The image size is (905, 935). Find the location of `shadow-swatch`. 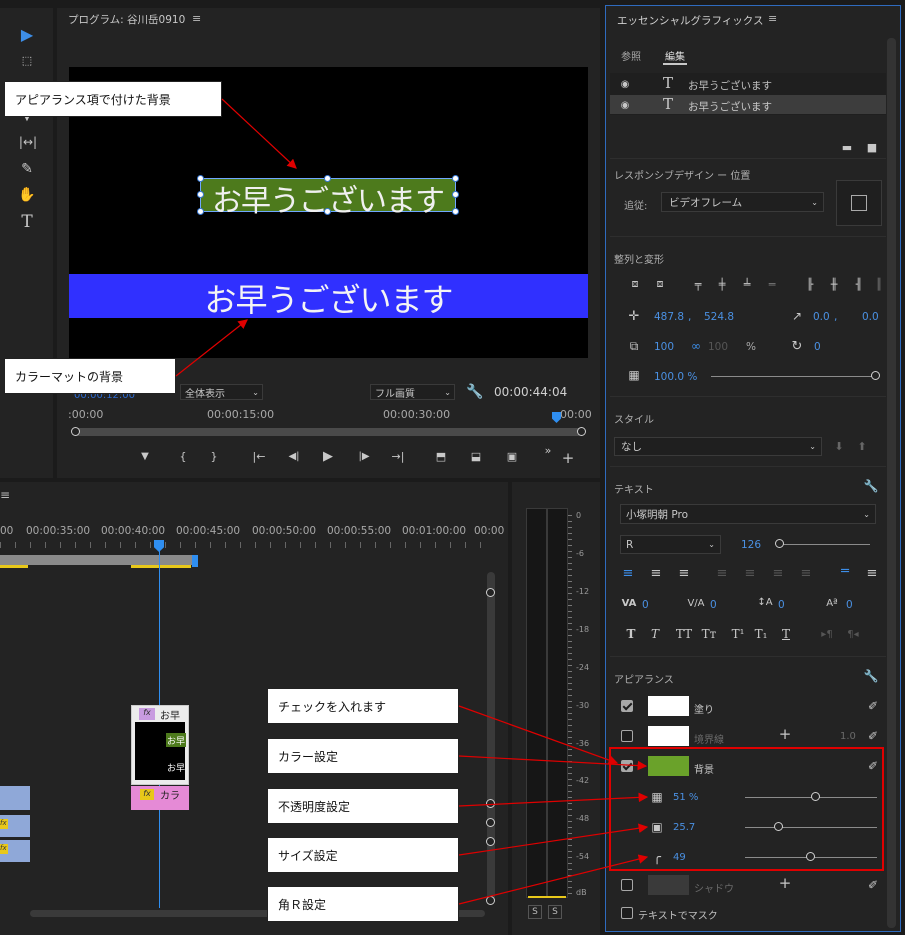

shadow-swatch is located at coordinates (668, 885).